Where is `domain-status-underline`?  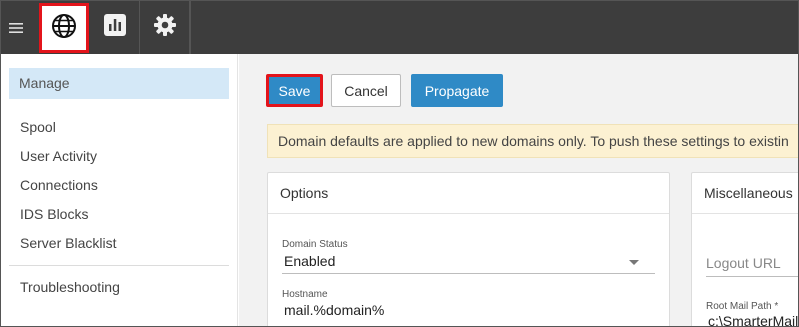
domain-status-underline is located at coordinates (468, 273).